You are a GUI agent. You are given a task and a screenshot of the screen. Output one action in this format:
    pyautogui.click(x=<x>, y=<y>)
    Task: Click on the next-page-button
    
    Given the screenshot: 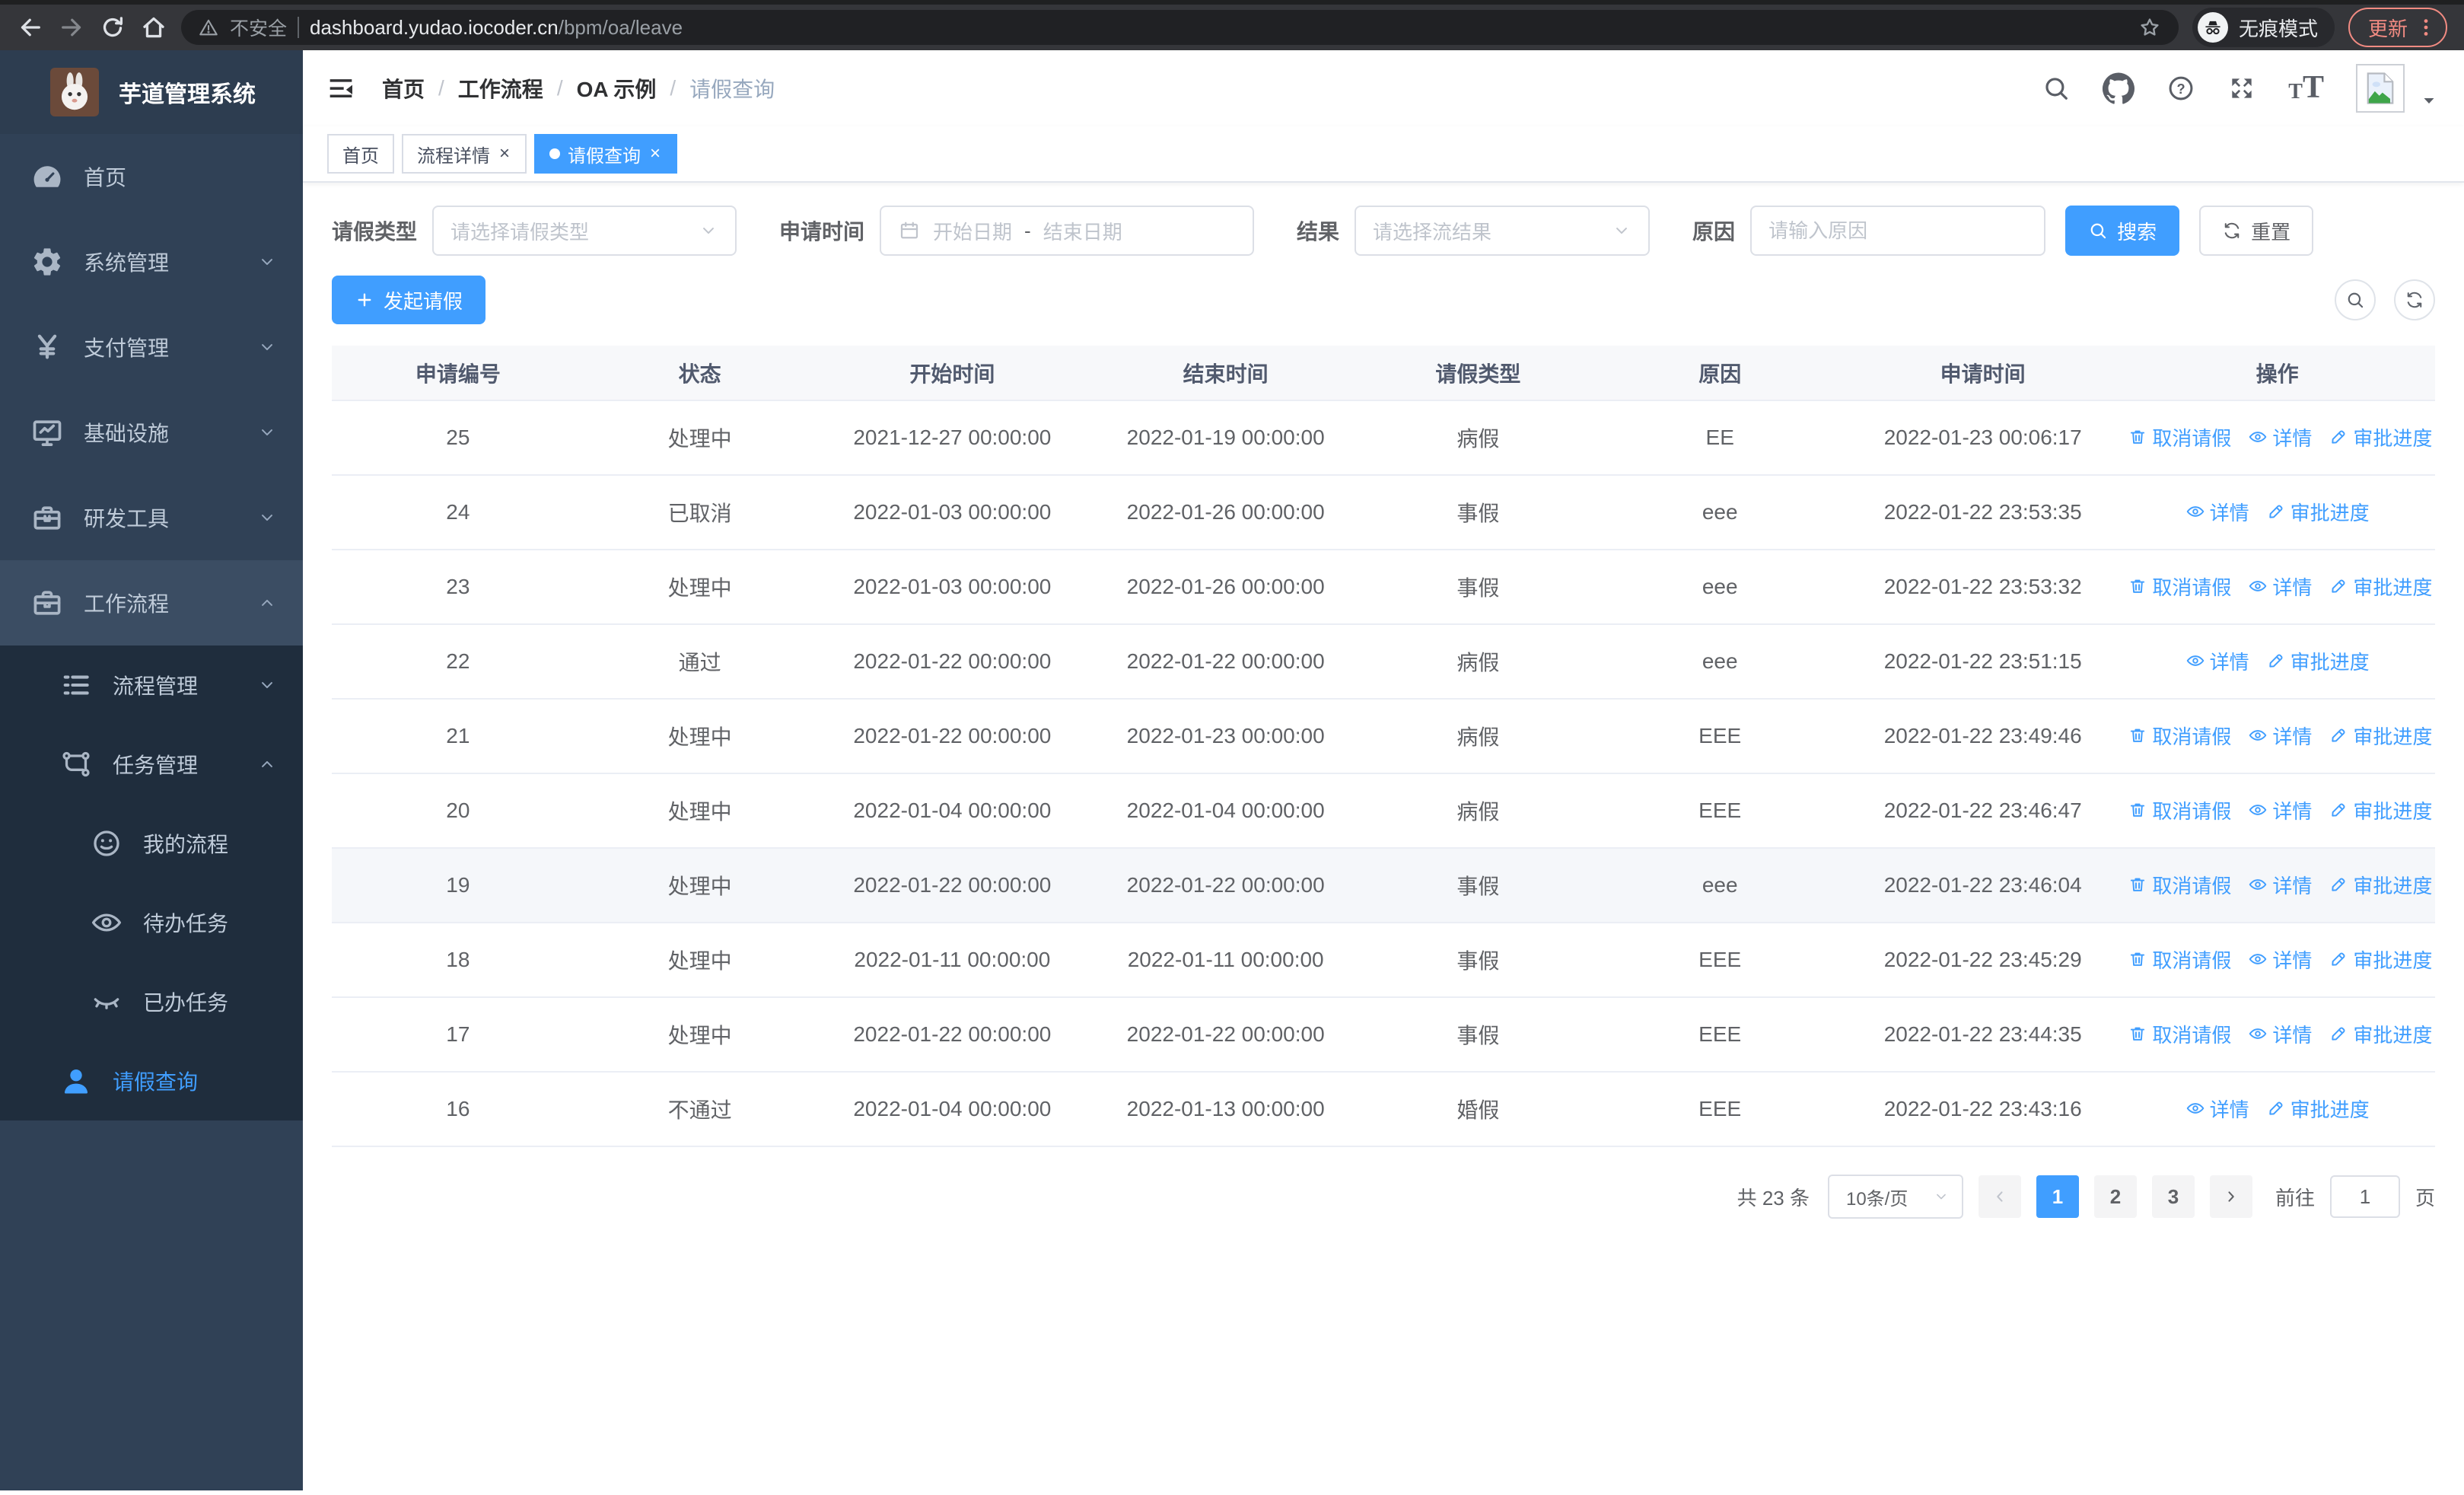 What is the action you would take?
    pyautogui.click(x=2230, y=1196)
    